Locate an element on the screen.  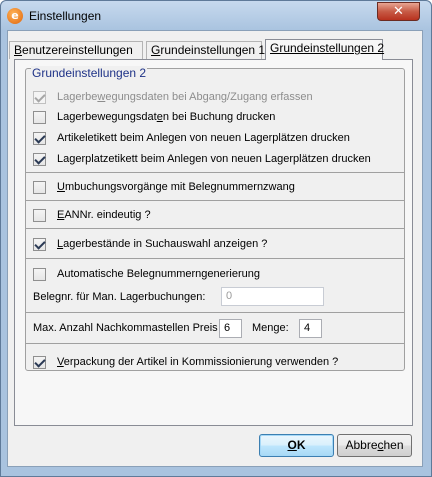
checkbox-label: Lagerbewegungsdaten bei Buchung drucken is located at coordinates (166, 117).